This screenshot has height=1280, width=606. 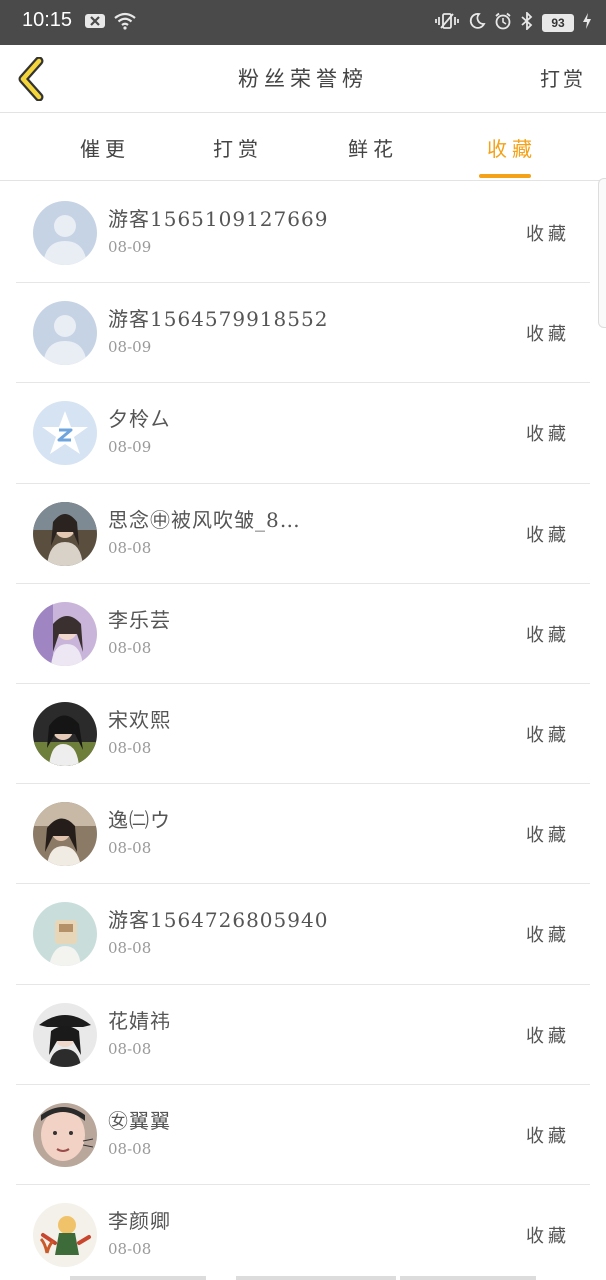 What do you see at coordinates (303, 1232) in the screenshot?
I see `fan-list-item: 李颜卿 08-08 收藏` at bounding box center [303, 1232].